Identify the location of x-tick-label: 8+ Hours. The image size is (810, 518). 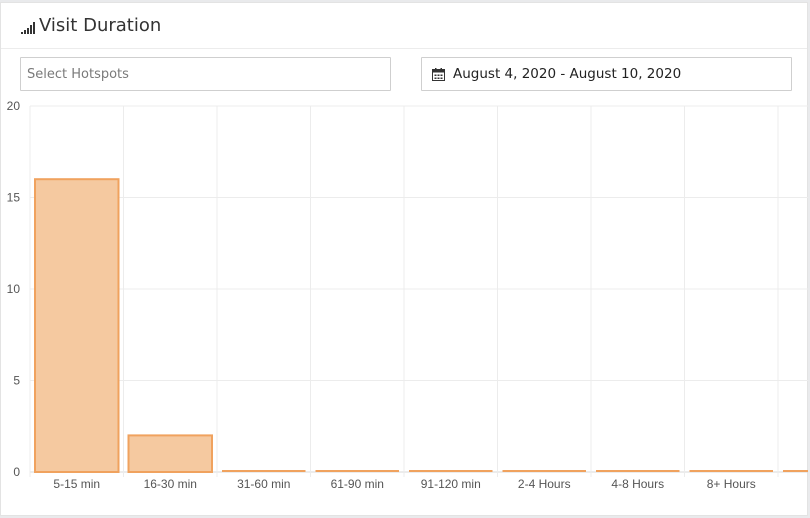
(731, 484).